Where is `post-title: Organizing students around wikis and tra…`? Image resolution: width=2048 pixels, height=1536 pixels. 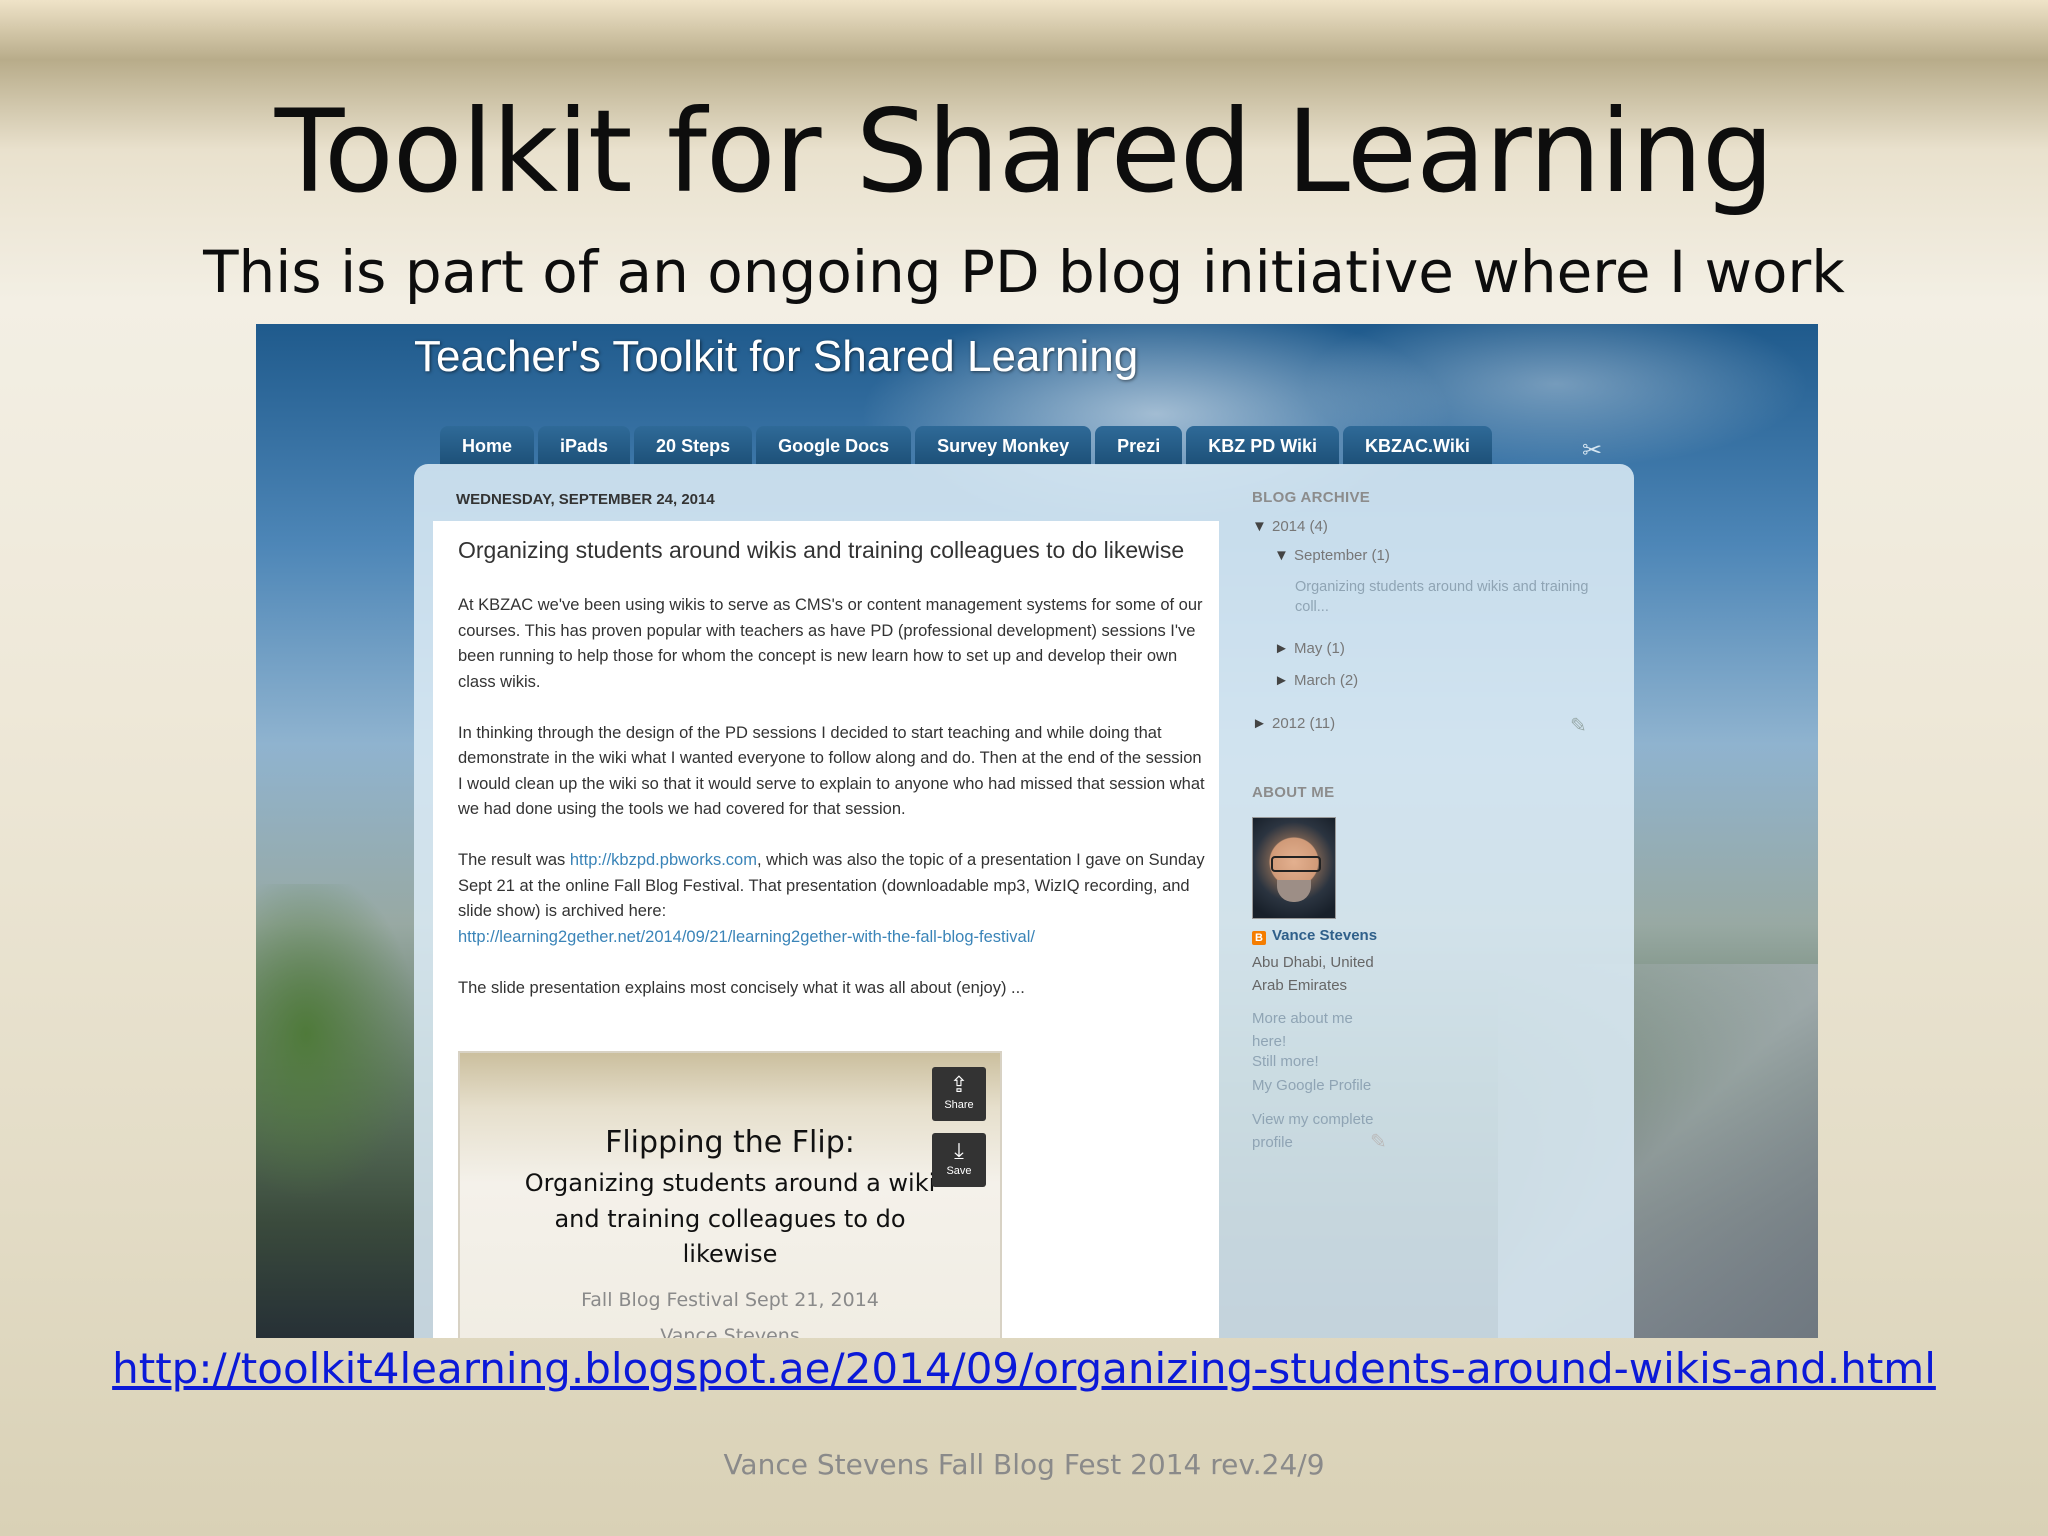 post-title: Organizing students around wikis and tra… is located at coordinates (821, 550).